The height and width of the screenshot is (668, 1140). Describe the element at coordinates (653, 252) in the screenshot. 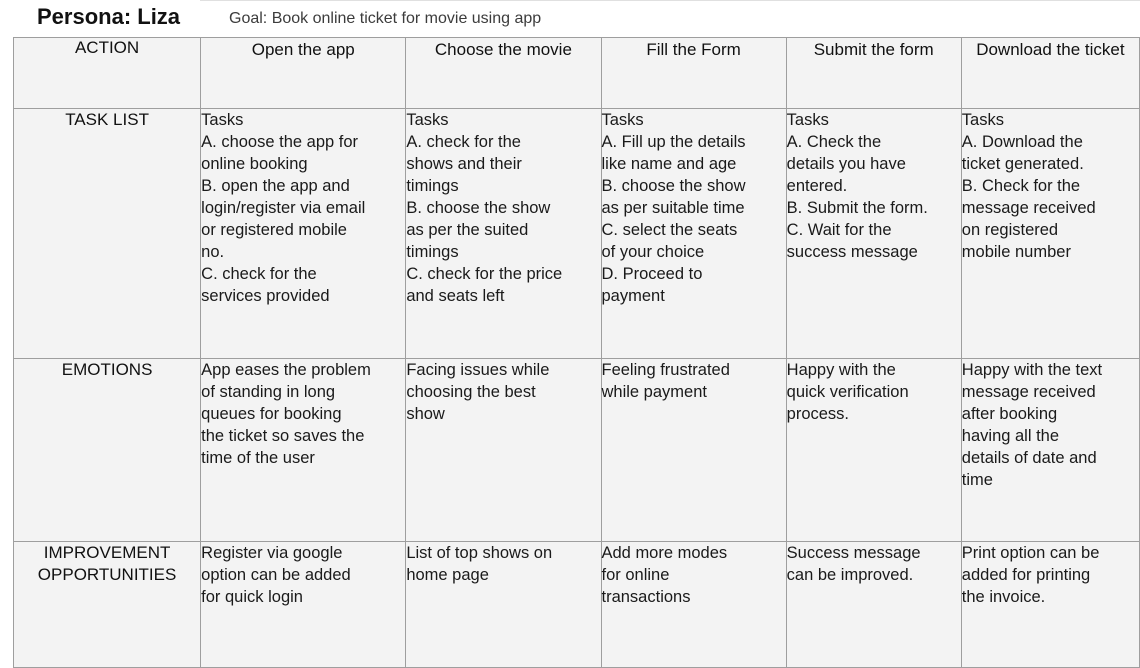

I see `cell-text-line: of your choice` at that location.